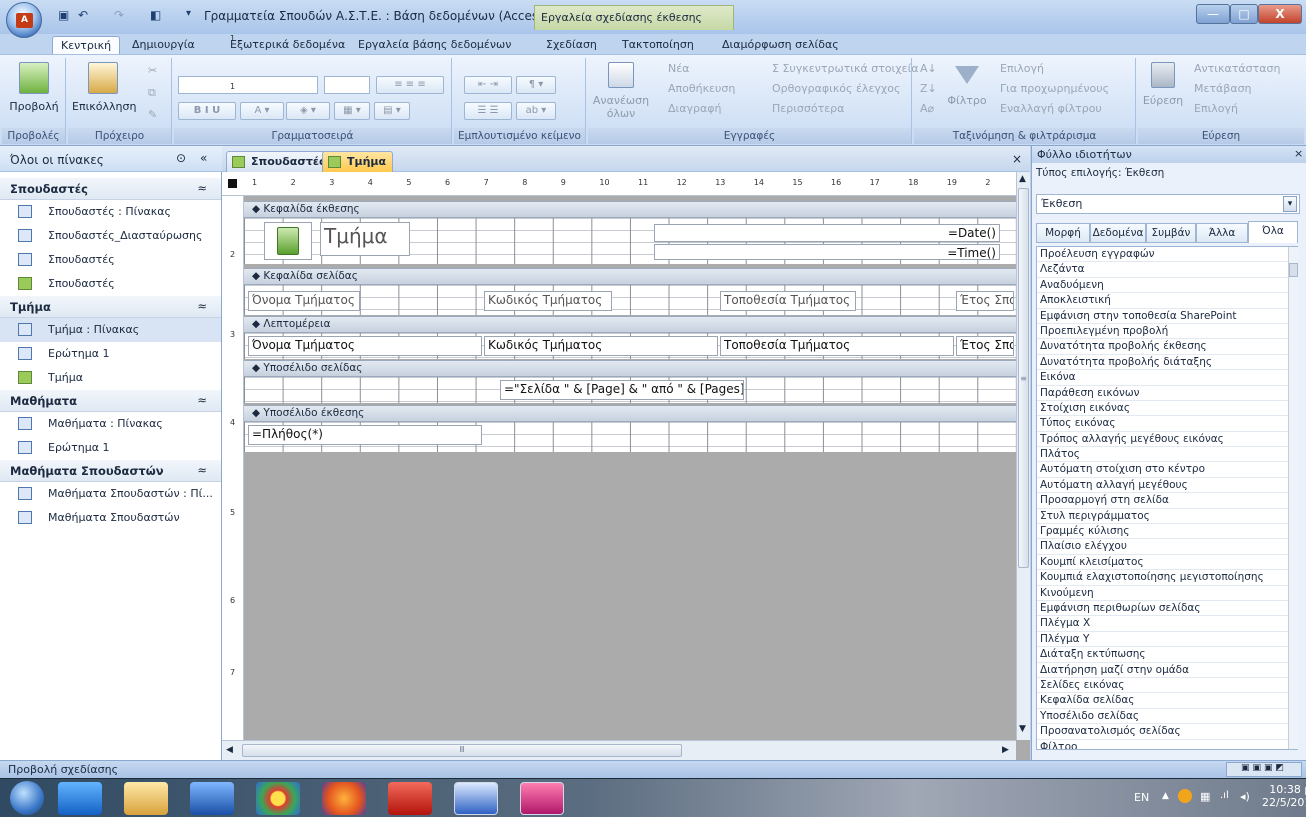  I want to click on property-scroll-thumb, so click(1293, 270).